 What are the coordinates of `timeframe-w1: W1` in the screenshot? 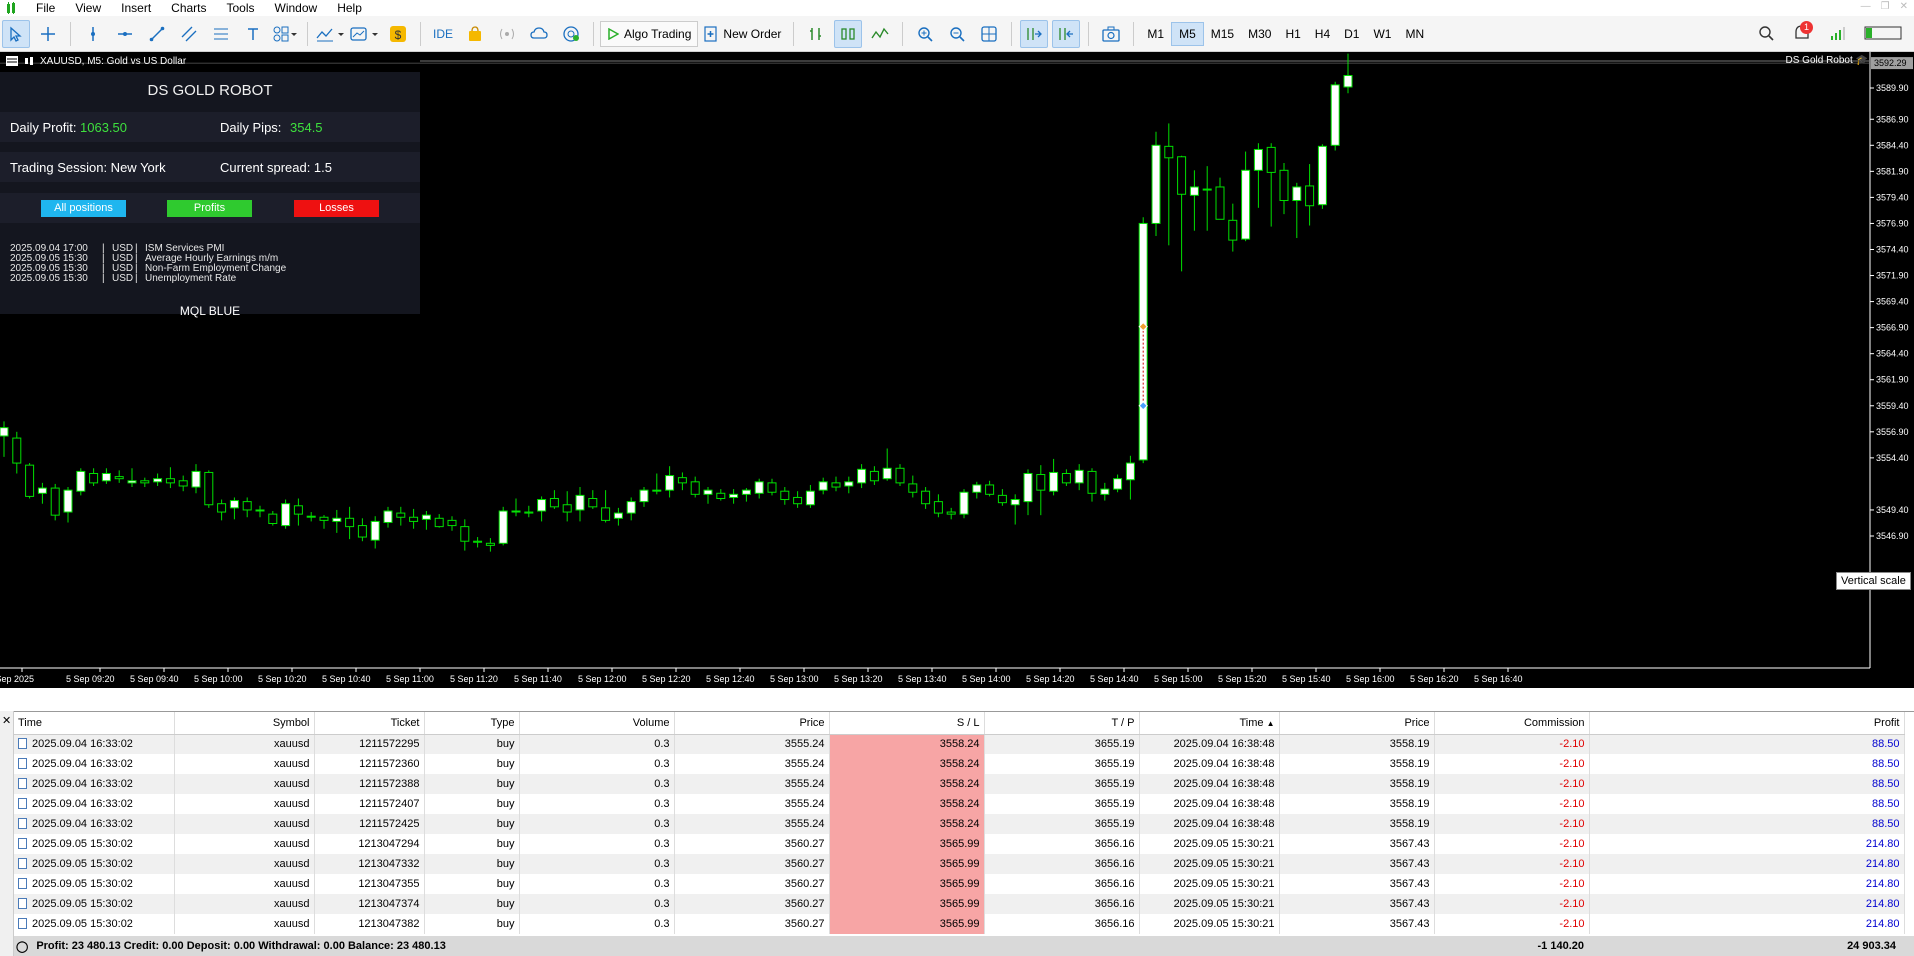 It's located at (1382, 34).